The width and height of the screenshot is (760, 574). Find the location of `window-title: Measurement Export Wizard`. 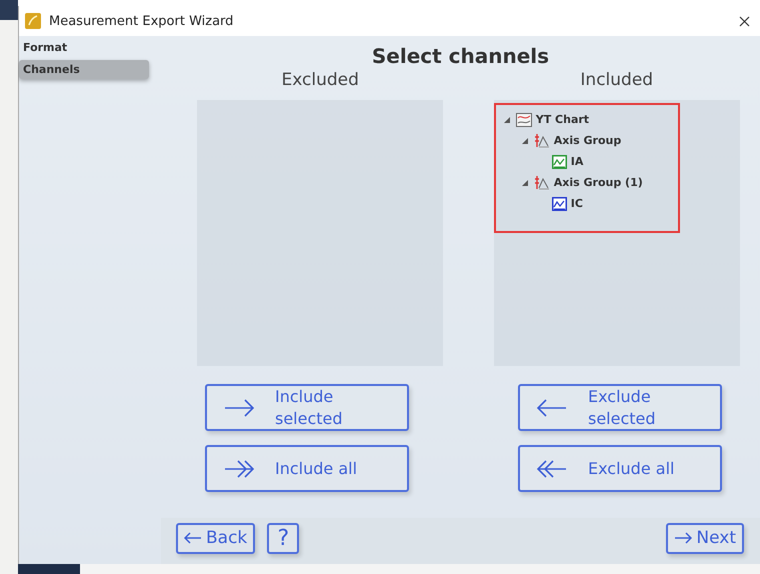

window-title: Measurement Export Wizard is located at coordinates (141, 21).